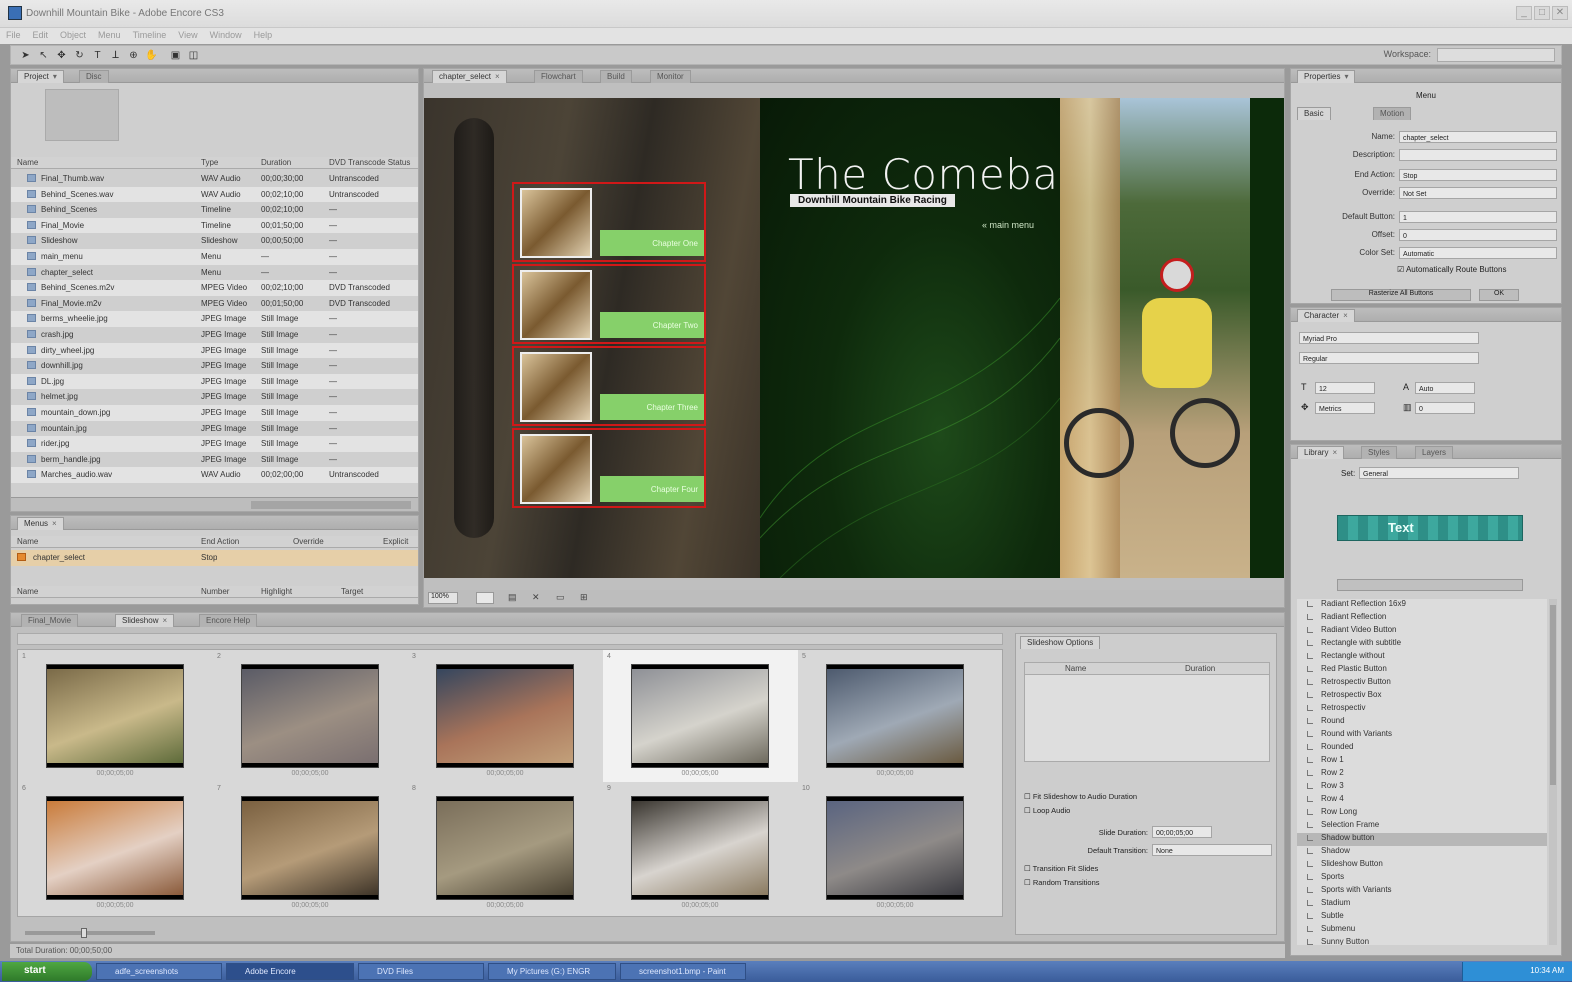 The height and width of the screenshot is (982, 1572). I want to click on leading-field: Auto, so click(1445, 388).